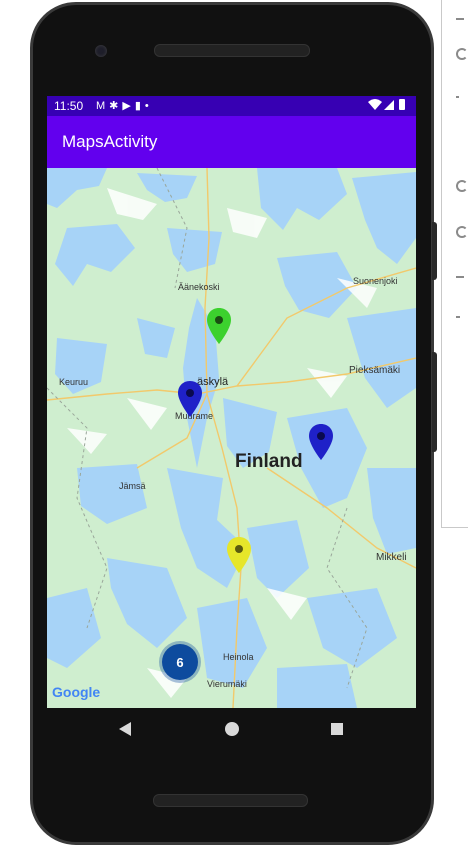 This screenshot has height=865, width=468. What do you see at coordinates (375, 370) in the screenshot?
I see `place-label: Pieksämäki` at bounding box center [375, 370].